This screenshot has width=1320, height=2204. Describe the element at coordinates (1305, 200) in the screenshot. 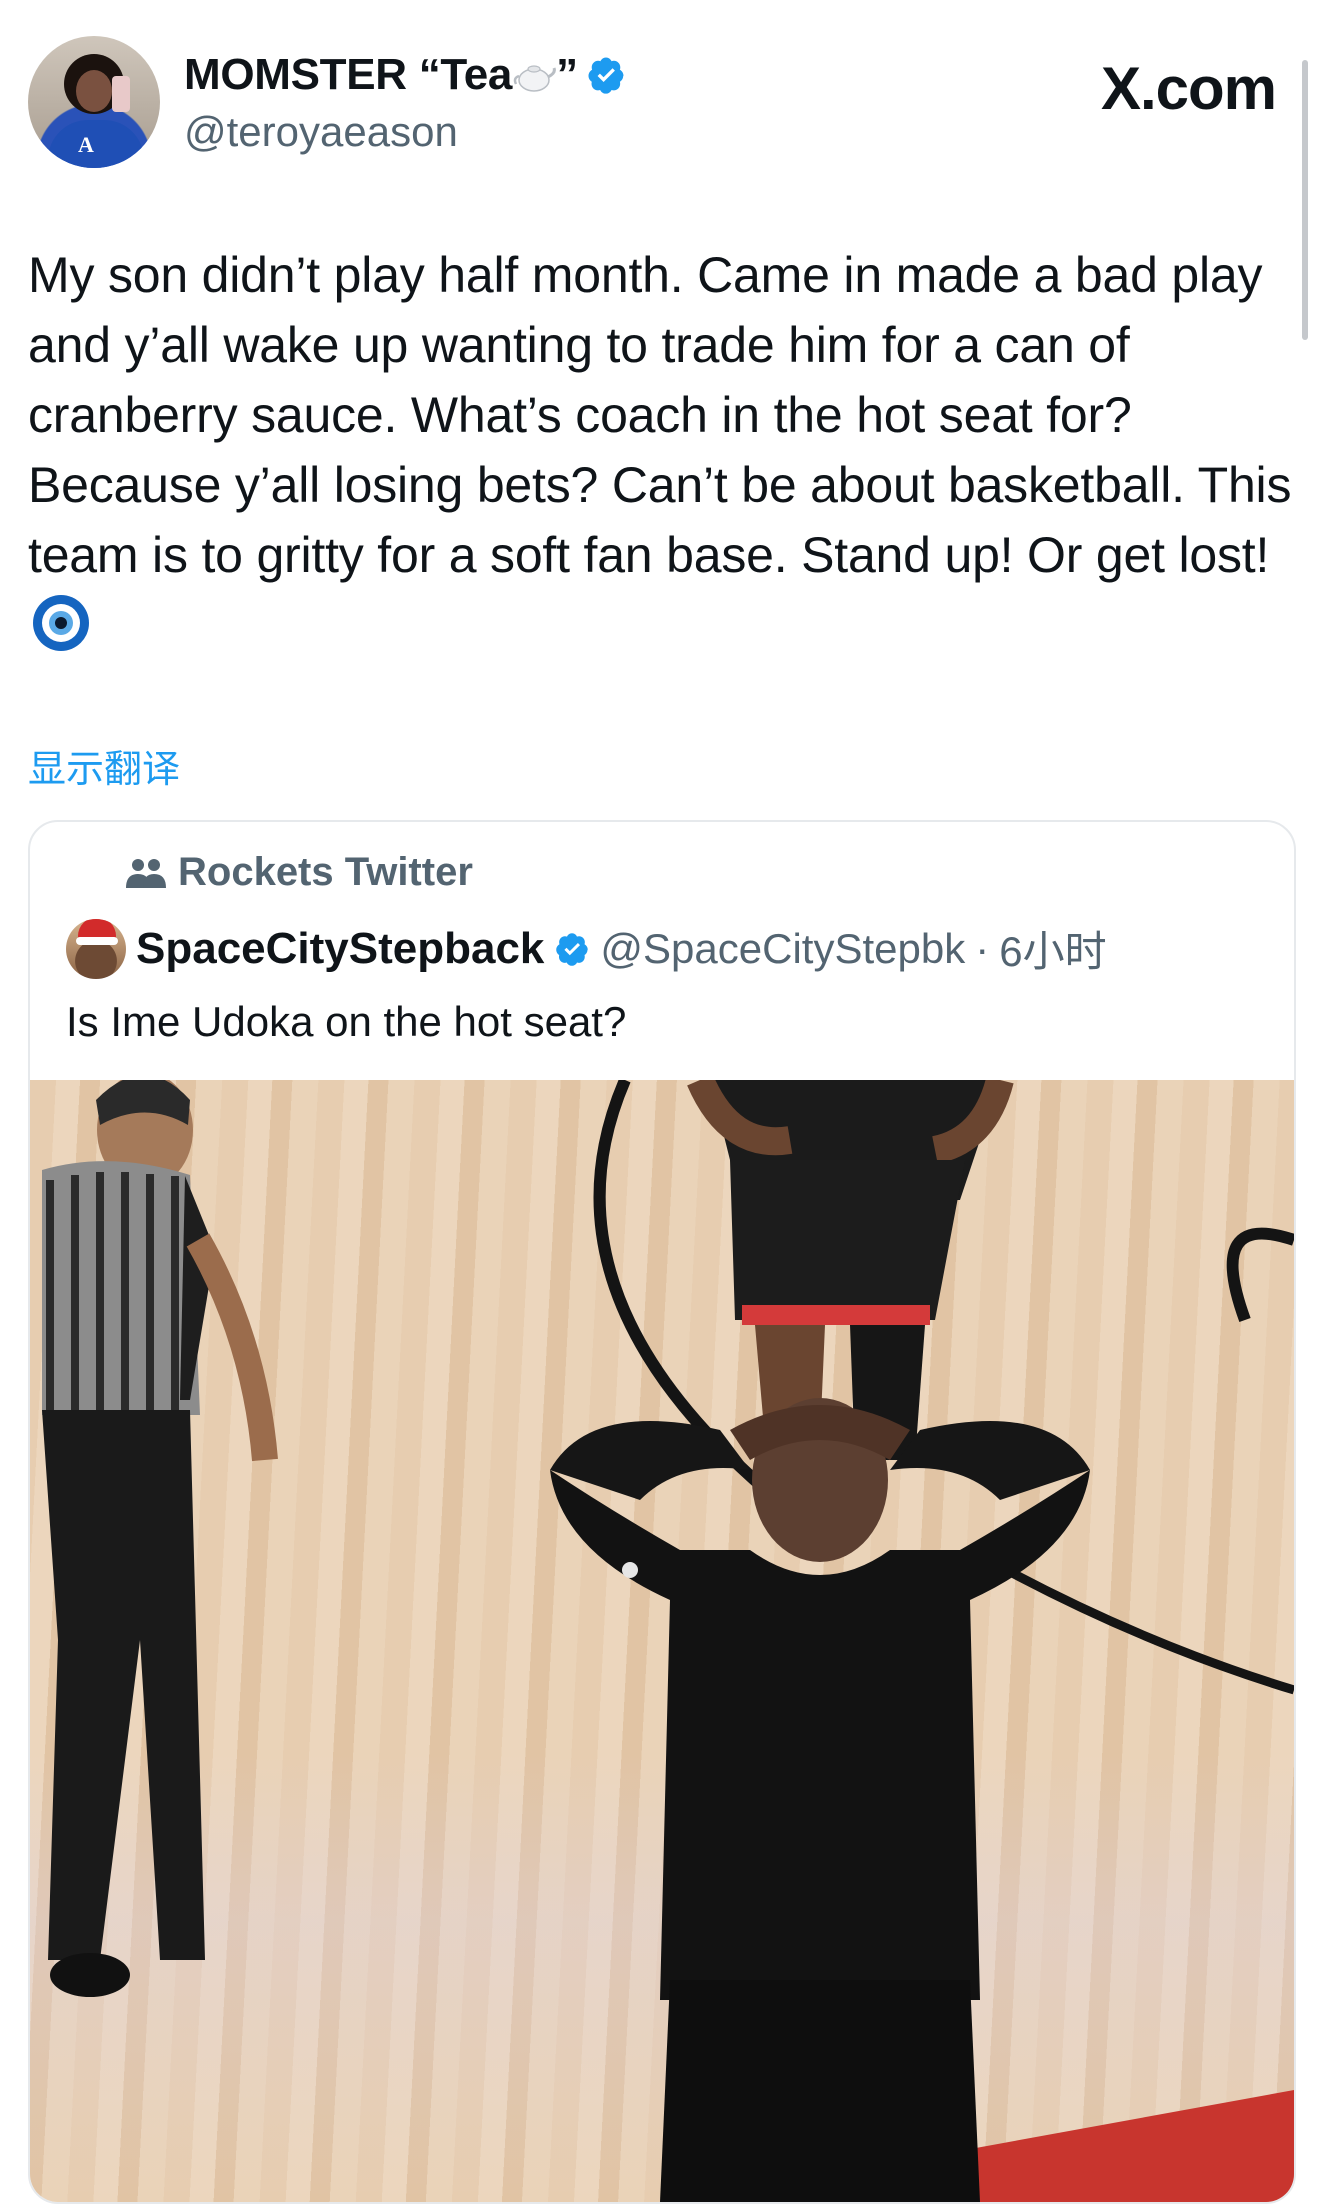

I see `scrollbar` at that location.